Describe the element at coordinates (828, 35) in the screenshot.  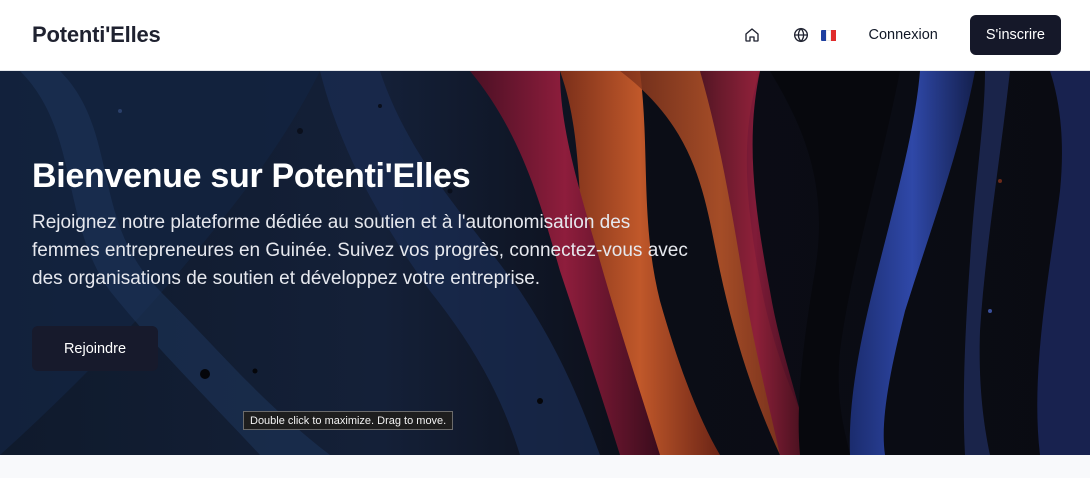
I see `france-flag-icon` at that location.